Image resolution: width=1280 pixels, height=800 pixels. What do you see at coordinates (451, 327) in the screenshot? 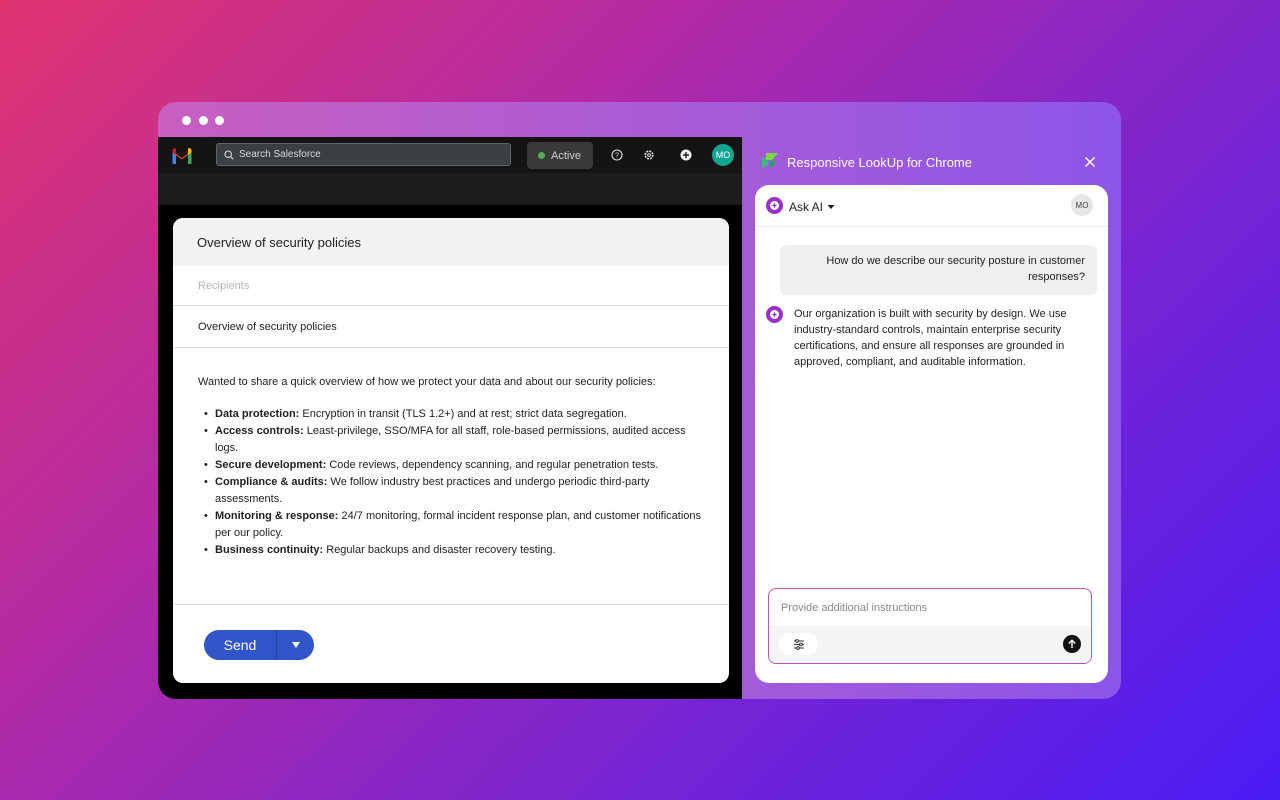
I see `subject-field: Overview of security policies` at bounding box center [451, 327].